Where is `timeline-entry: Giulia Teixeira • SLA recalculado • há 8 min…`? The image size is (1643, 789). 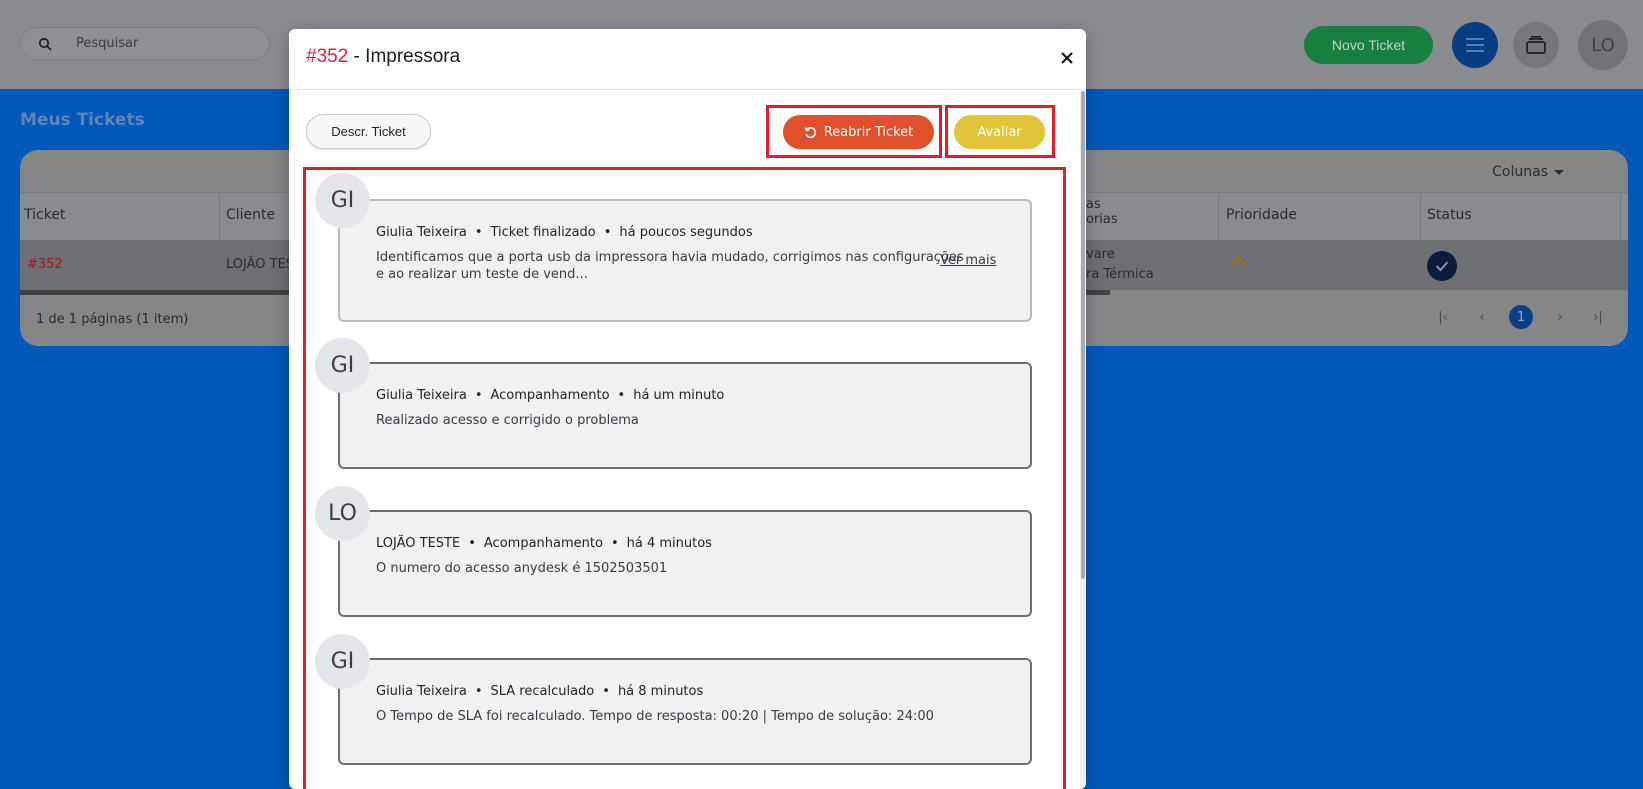
timeline-entry: Giulia Teixeira • SLA recalculado • há 8 min… is located at coordinates (685, 711).